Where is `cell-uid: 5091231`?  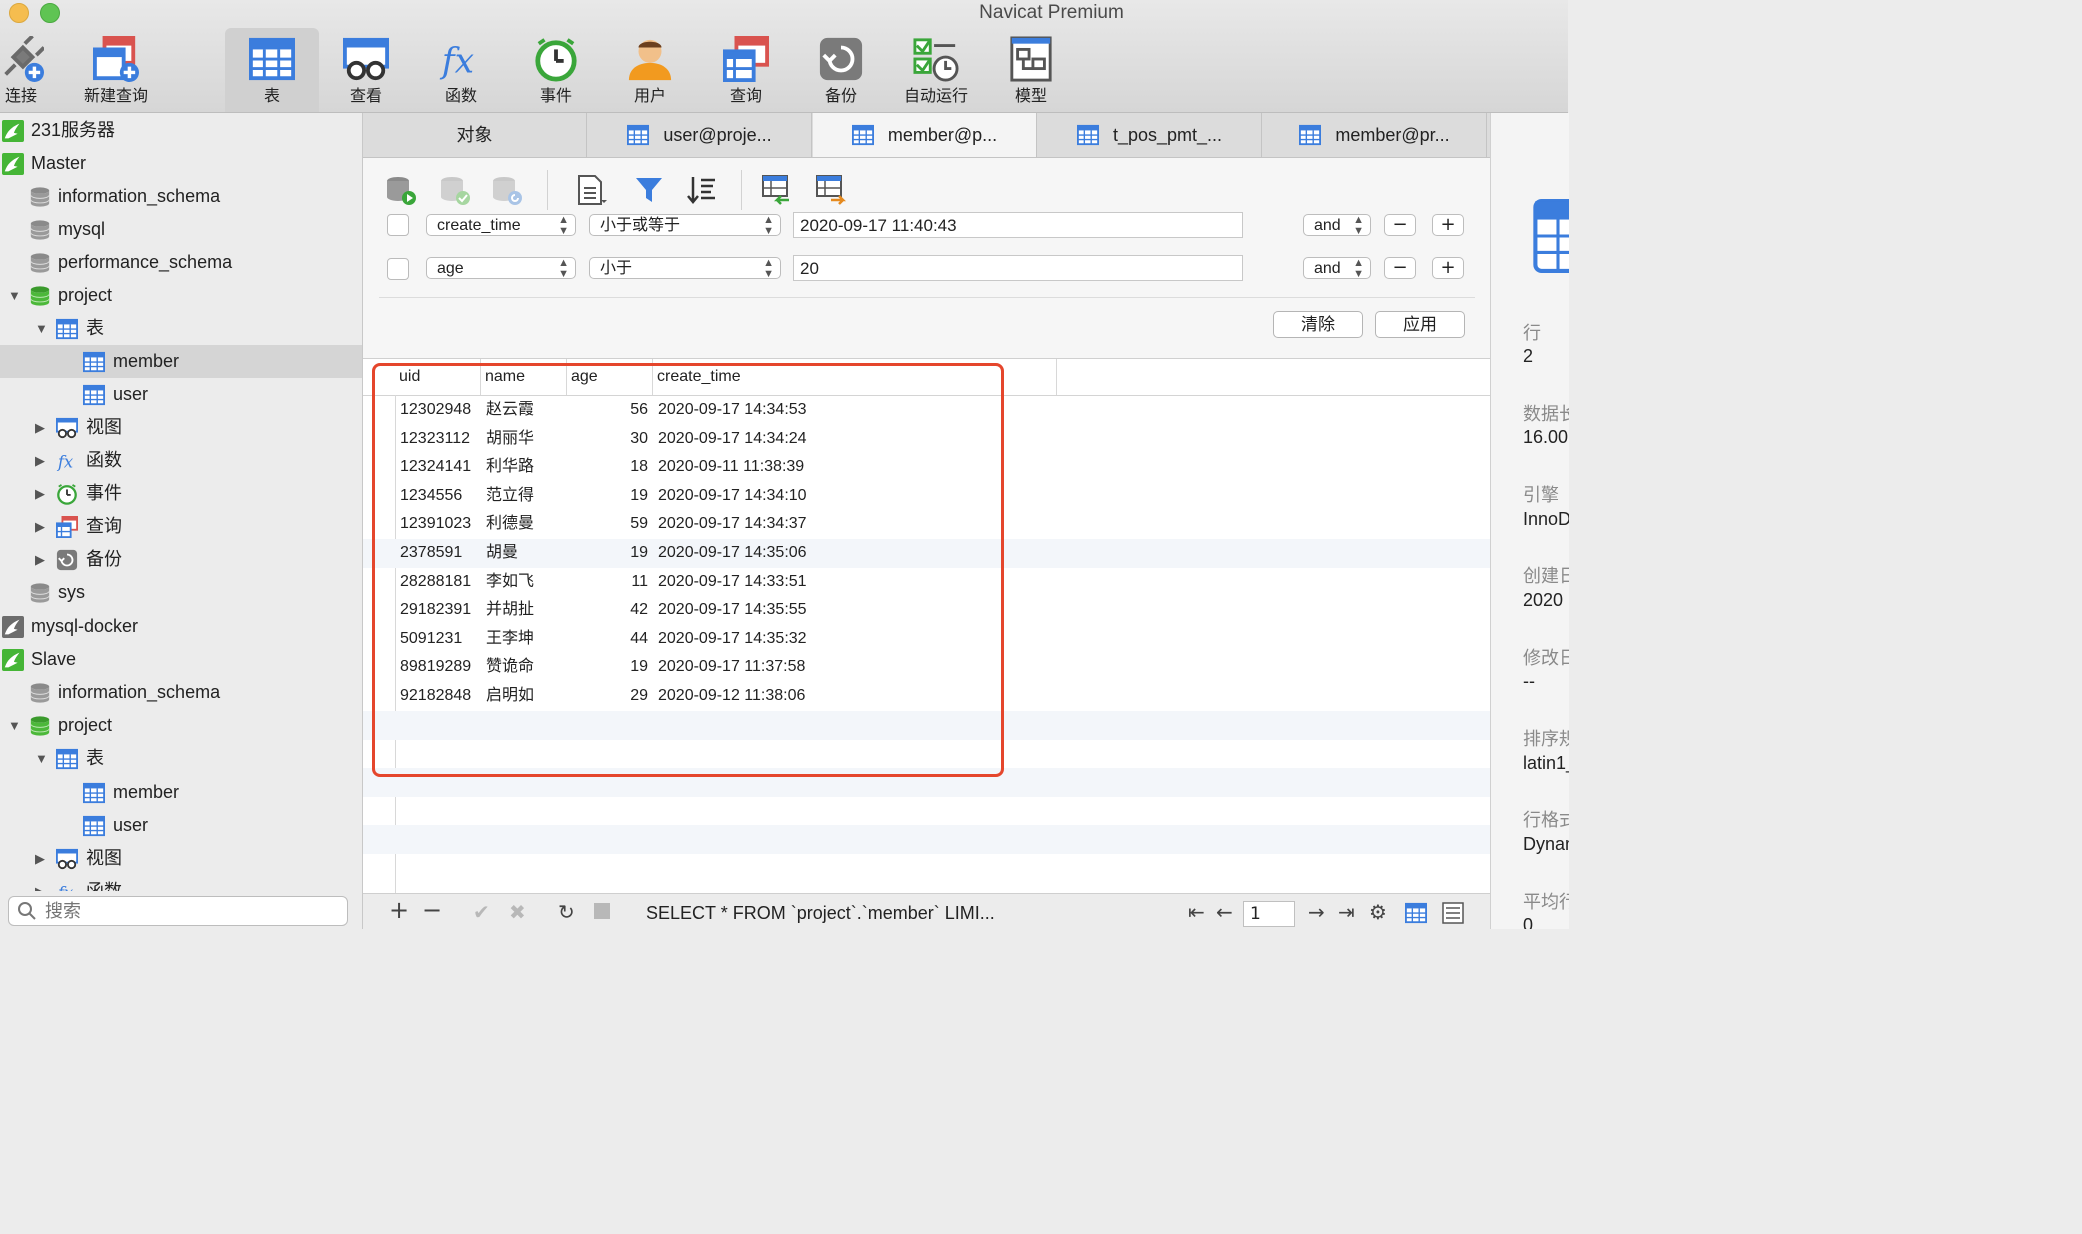 cell-uid: 5091231 is located at coordinates (438, 639).